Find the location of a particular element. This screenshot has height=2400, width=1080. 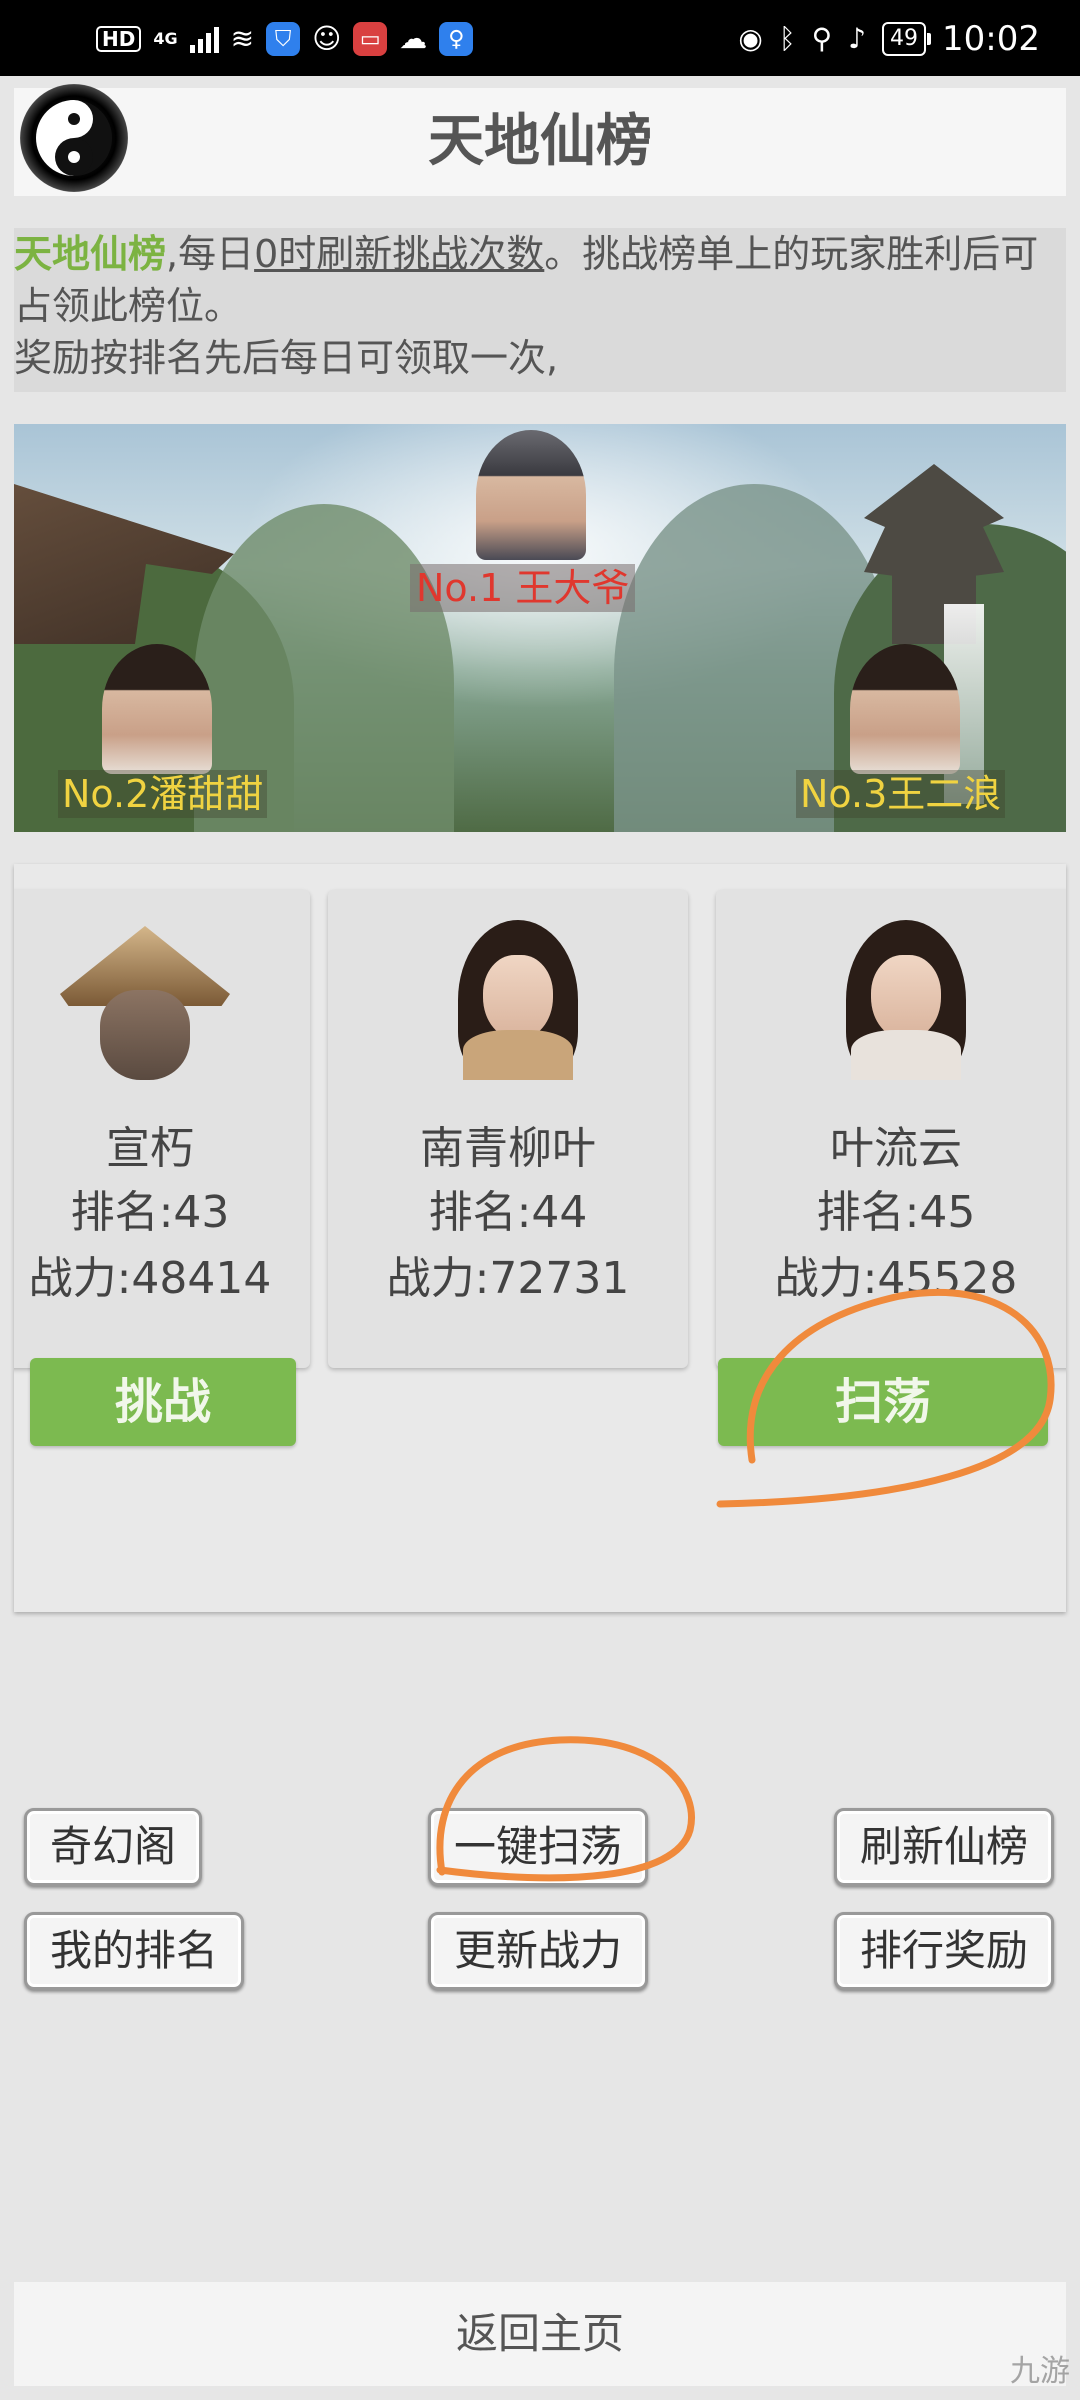

location-icon: ⚲ is located at coordinates (822, 38).